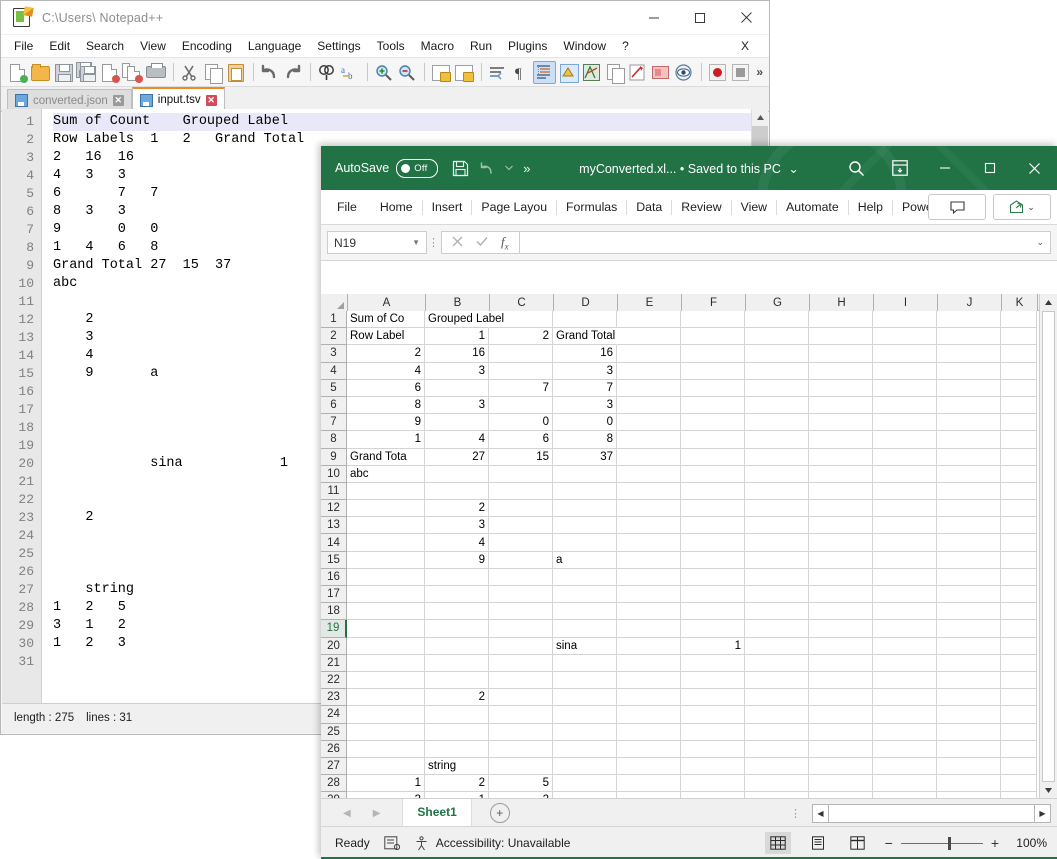  I want to click on cell-A27, so click(386, 766).